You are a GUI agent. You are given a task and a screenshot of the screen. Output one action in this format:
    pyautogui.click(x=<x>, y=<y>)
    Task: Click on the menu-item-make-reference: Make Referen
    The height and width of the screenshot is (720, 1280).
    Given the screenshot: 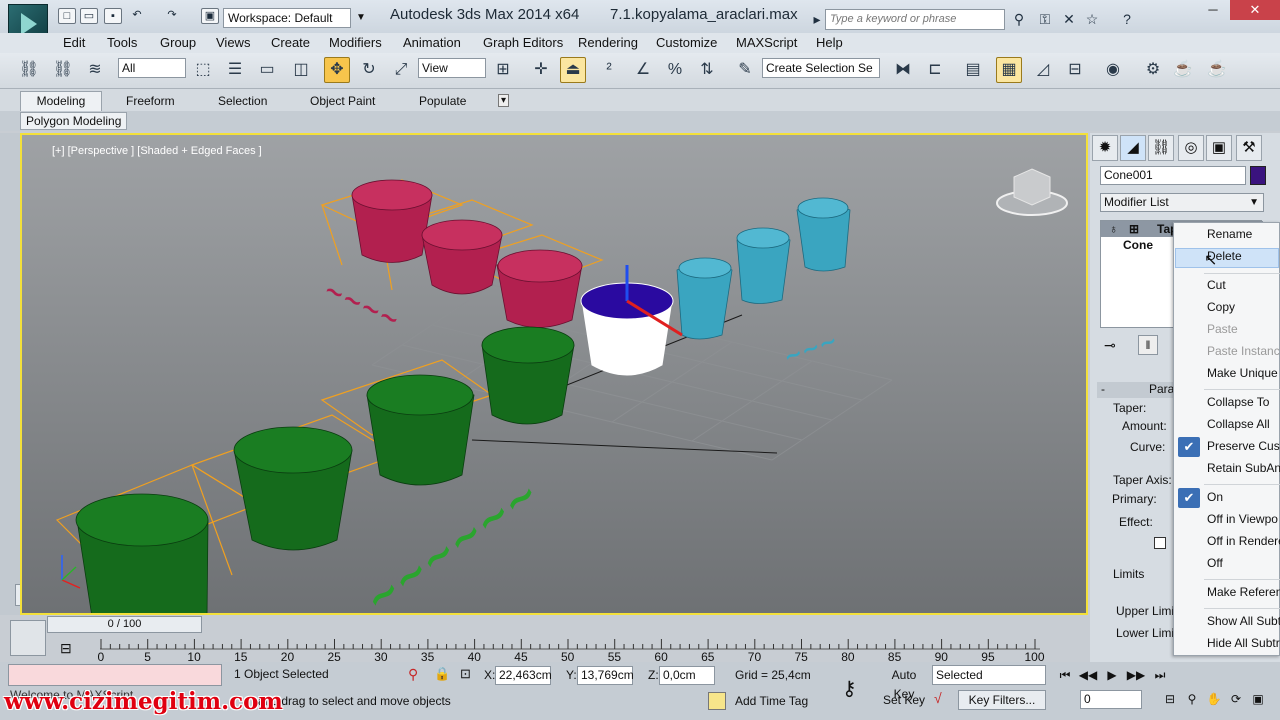 What is the action you would take?
    pyautogui.click(x=1243, y=592)
    